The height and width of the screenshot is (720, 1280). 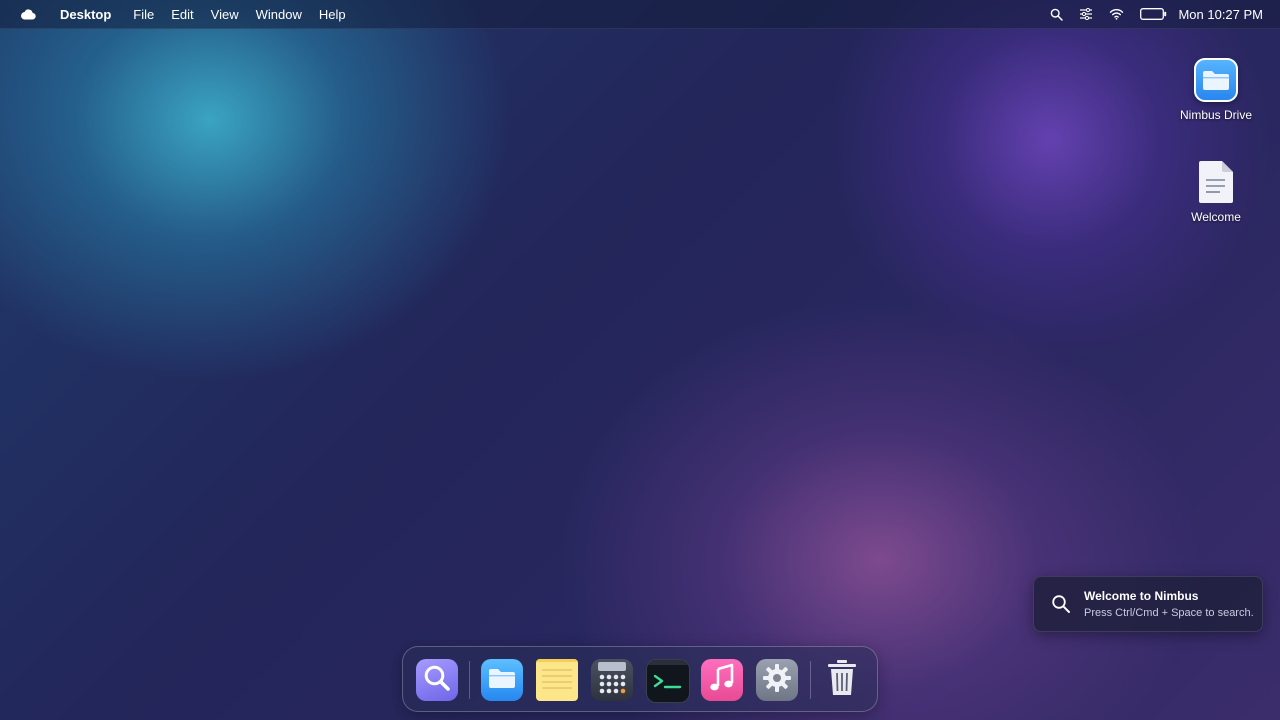 I want to click on dock-notes-app, so click(x=557, y=680).